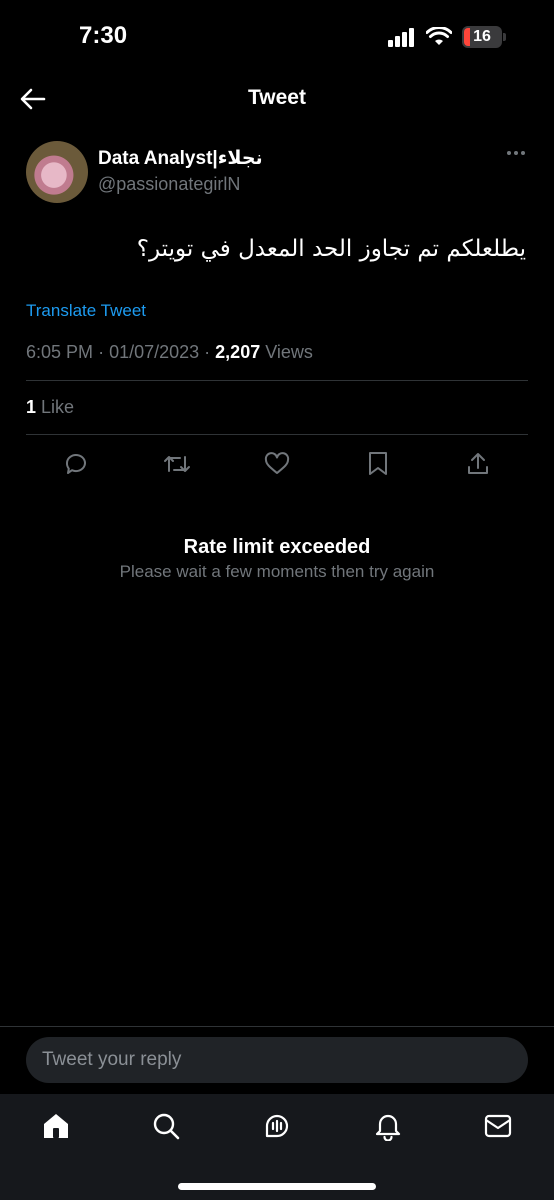  Describe the element at coordinates (277, 547) in the screenshot. I see `error-title: Rate limit exceeded` at that location.